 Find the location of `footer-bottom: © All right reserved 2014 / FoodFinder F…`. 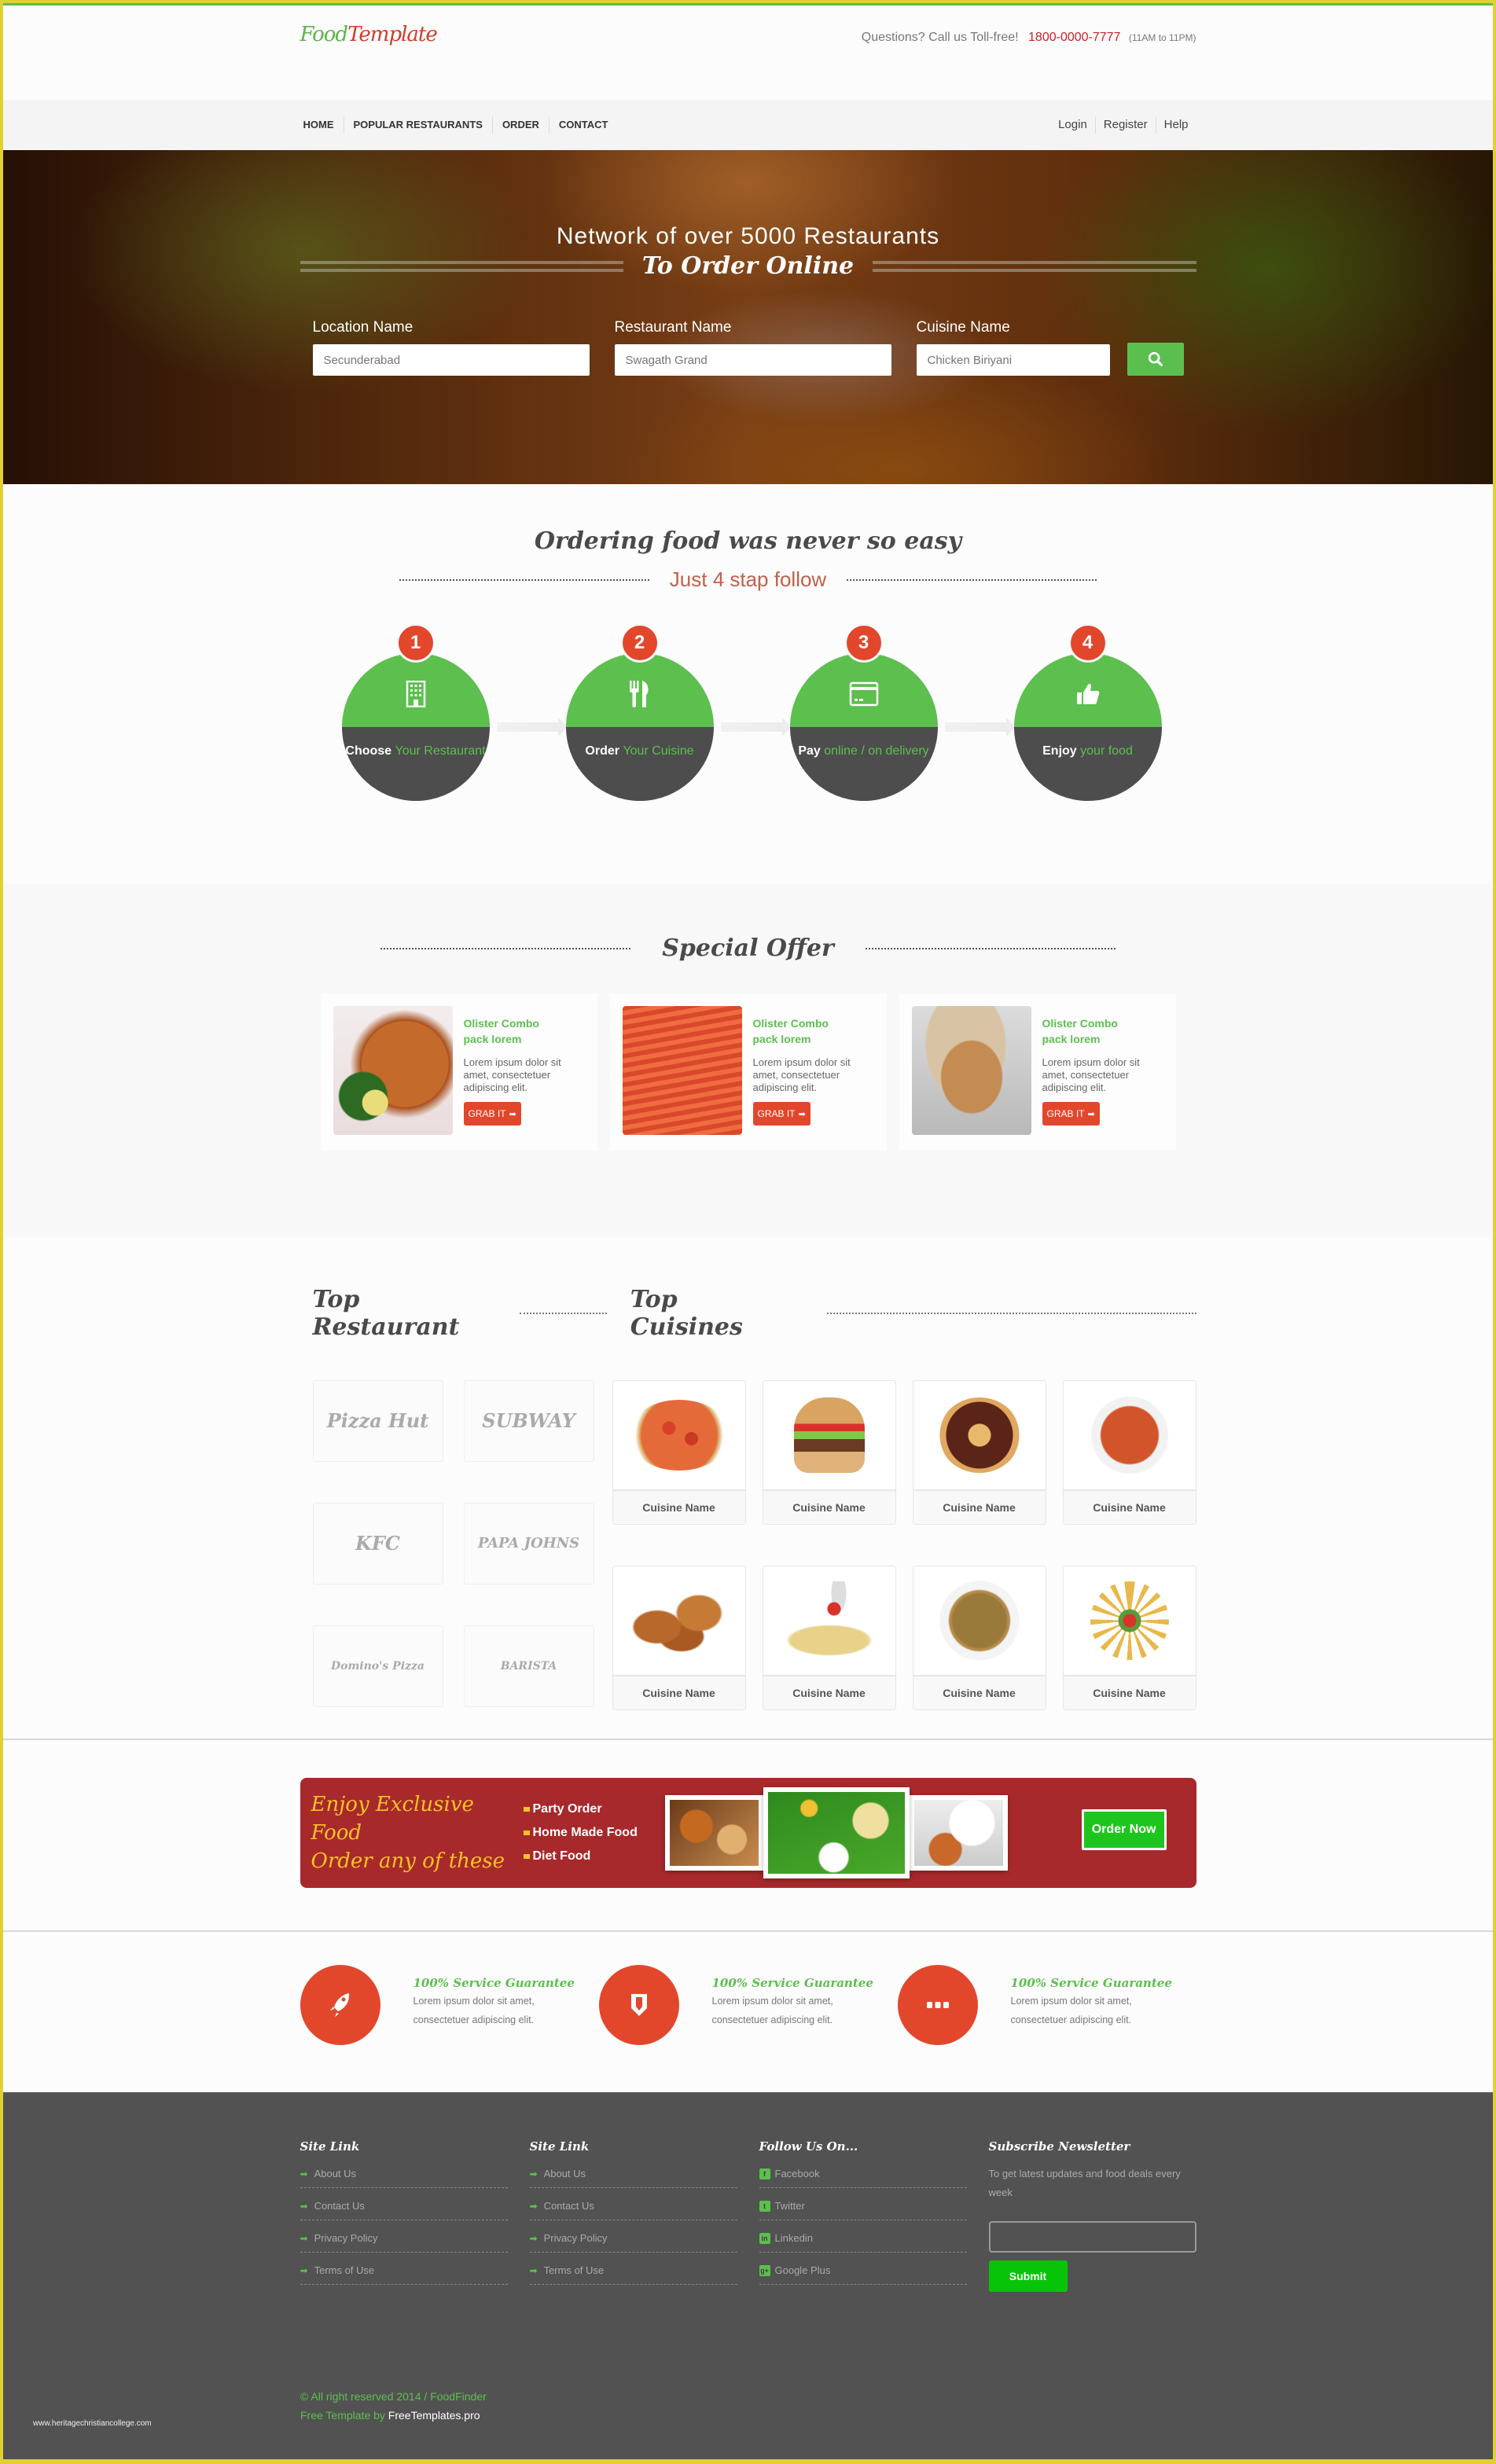

footer-bottom: © All right reserved 2014 / FoodFinder F… is located at coordinates (393, 2406).